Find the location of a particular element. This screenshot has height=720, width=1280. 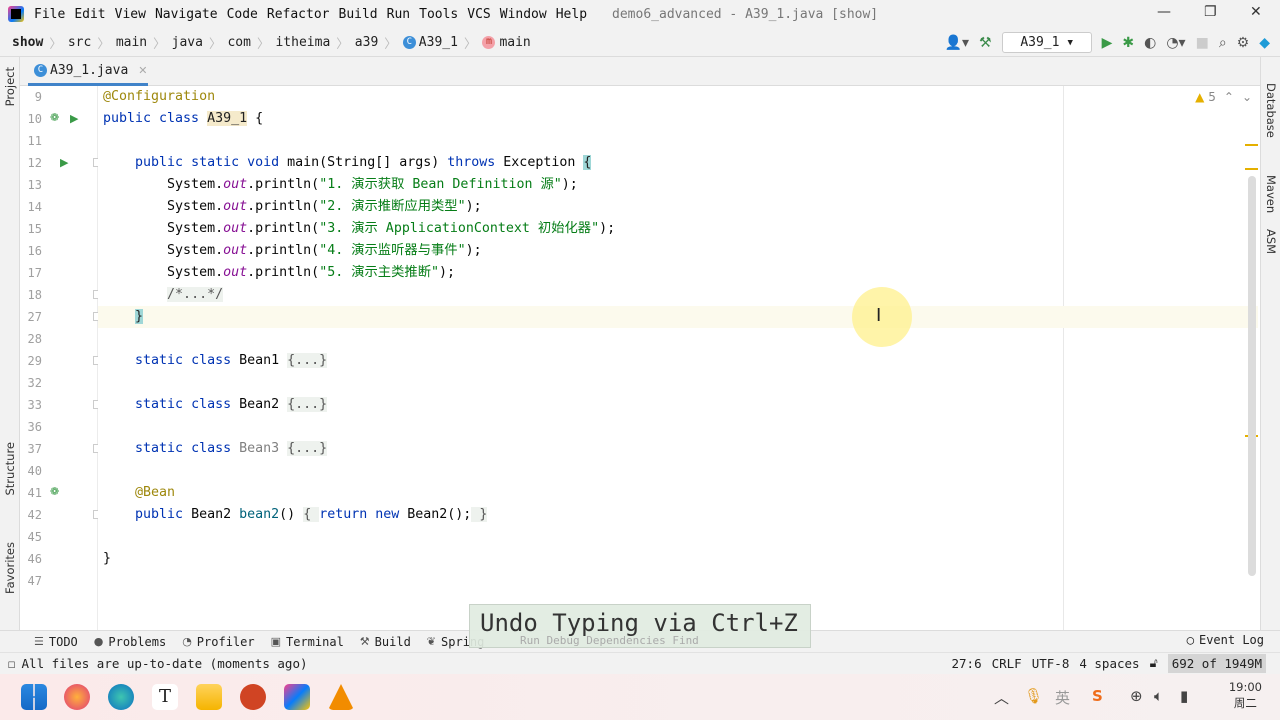

status-message: All files are up-to-date (moments ago) is located at coordinates (165, 663).